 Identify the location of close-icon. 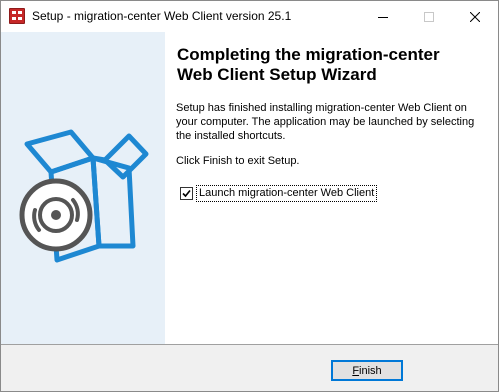
(475, 16).